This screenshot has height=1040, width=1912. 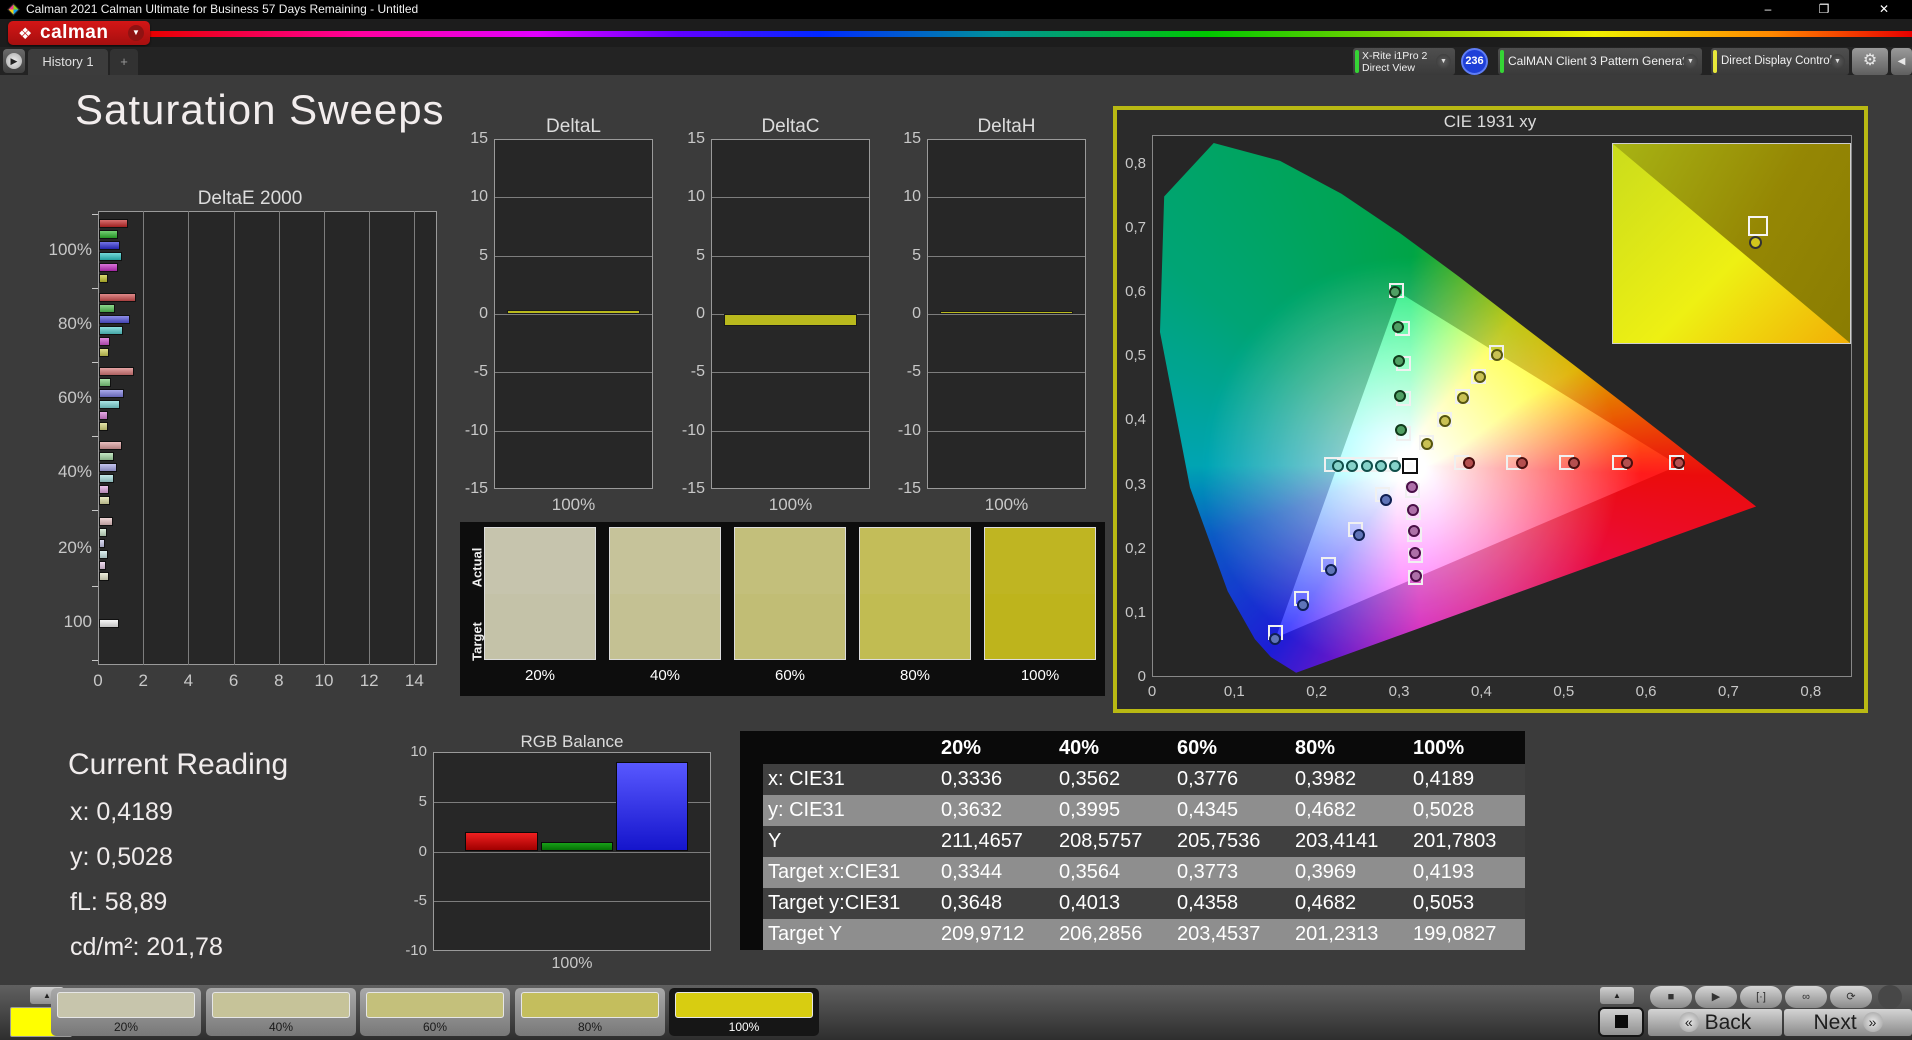 I want to click on display-window-button, so click(x=1621, y=1022).